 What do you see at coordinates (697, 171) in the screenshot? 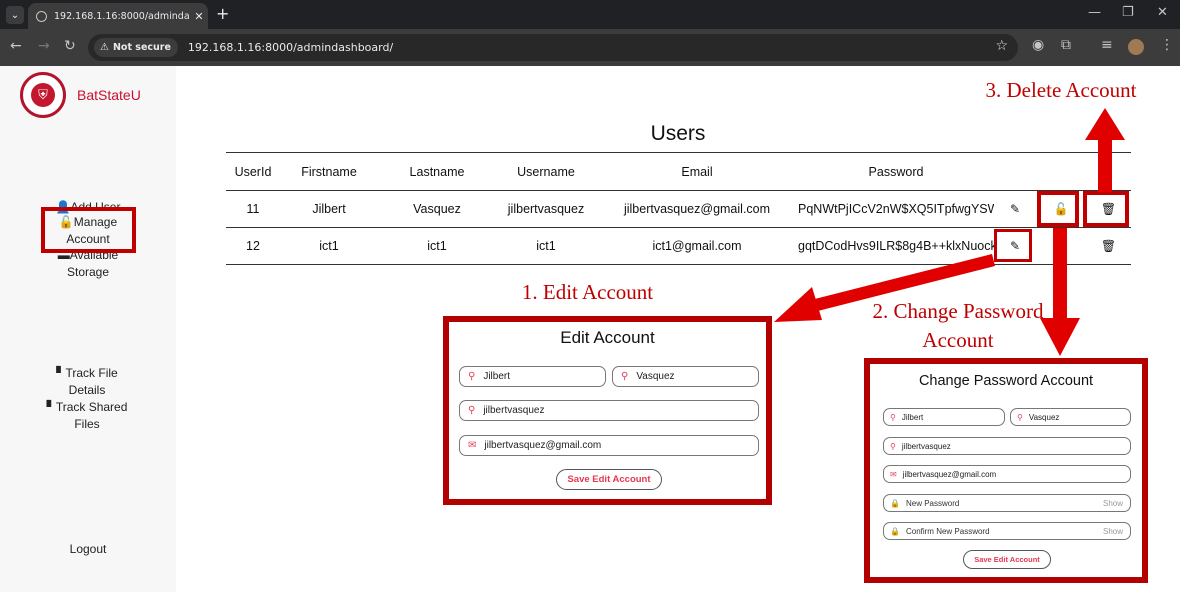
I see `column-header: Email` at bounding box center [697, 171].